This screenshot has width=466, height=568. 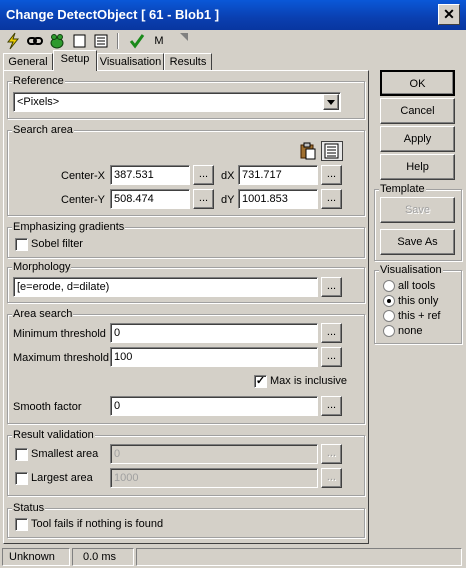 What do you see at coordinates (188, 62) in the screenshot?
I see `tab-results: Results` at bounding box center [188, 62].